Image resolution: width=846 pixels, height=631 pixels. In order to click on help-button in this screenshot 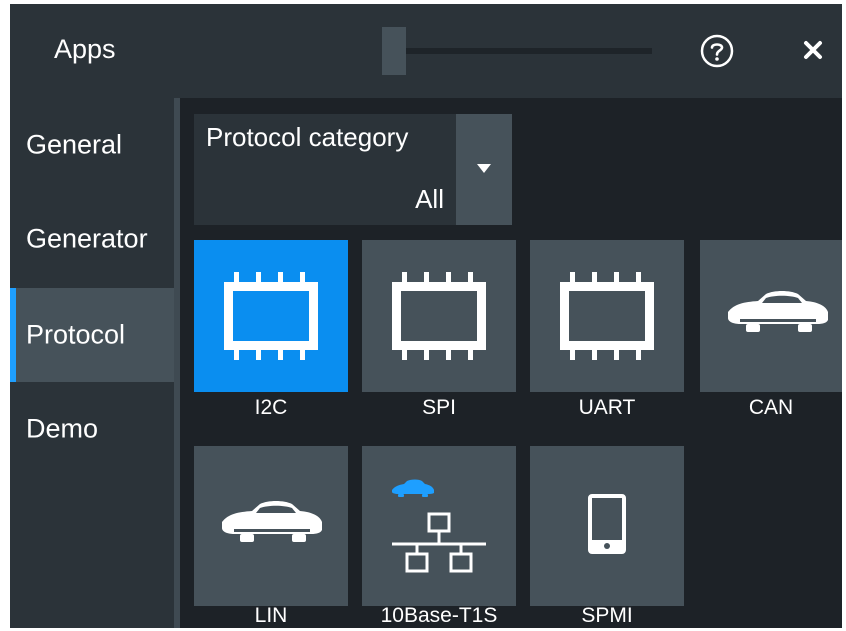, I will do `click(717, 51)`.